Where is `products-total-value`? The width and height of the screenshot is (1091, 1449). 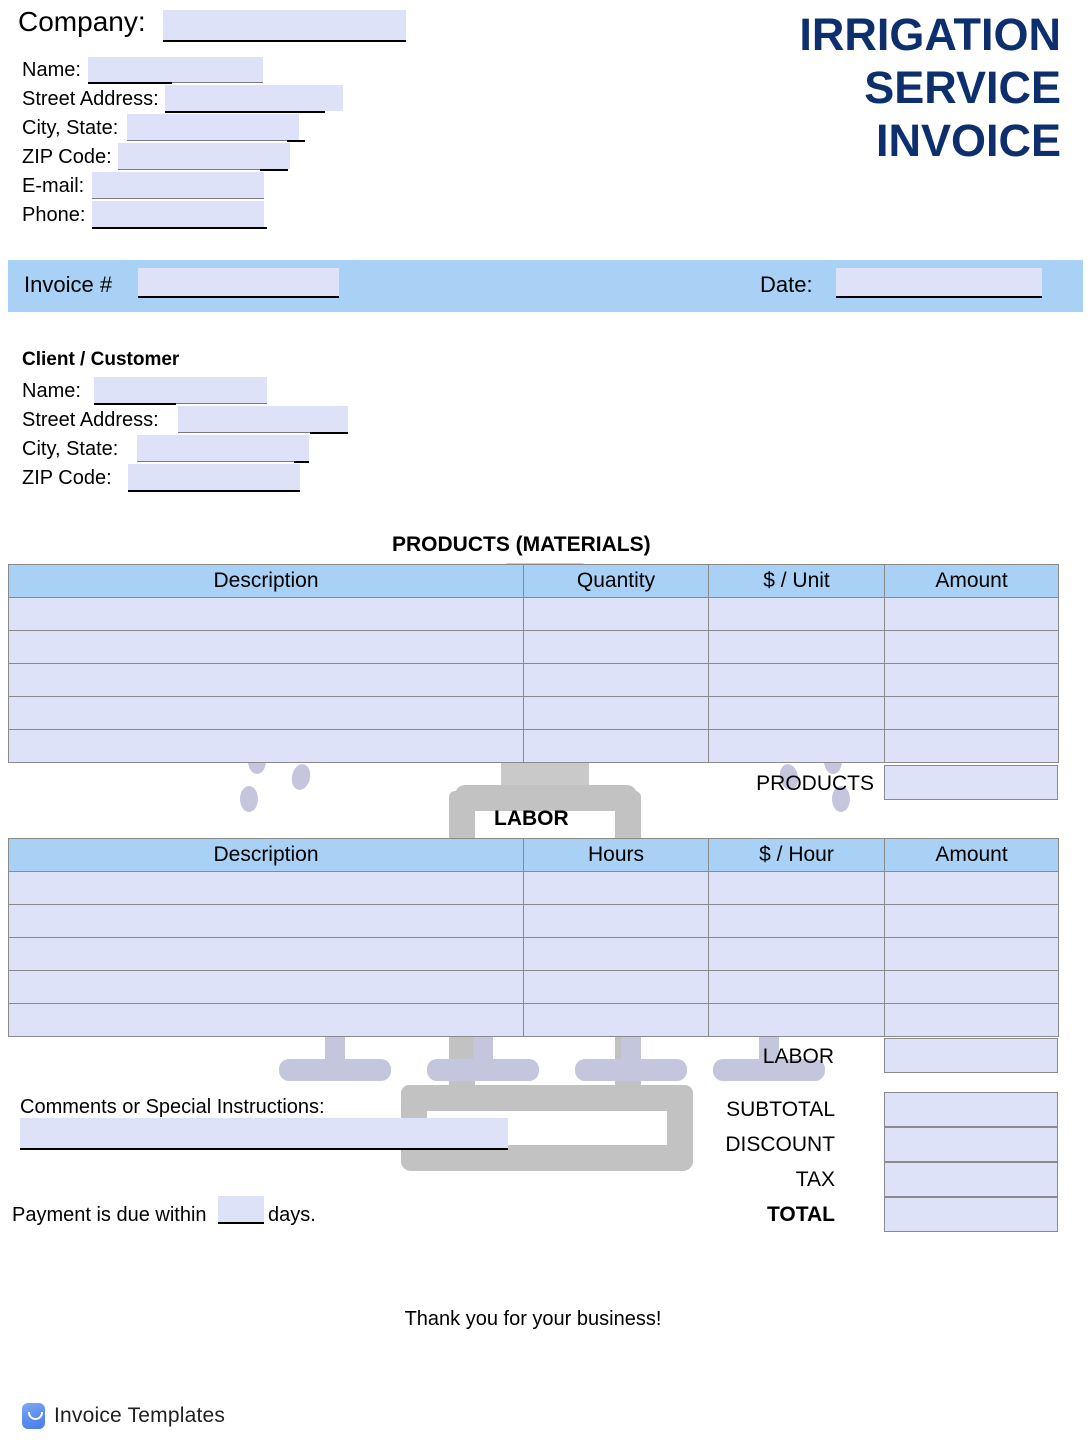
products-total-value is located at coordinates (971, 782).